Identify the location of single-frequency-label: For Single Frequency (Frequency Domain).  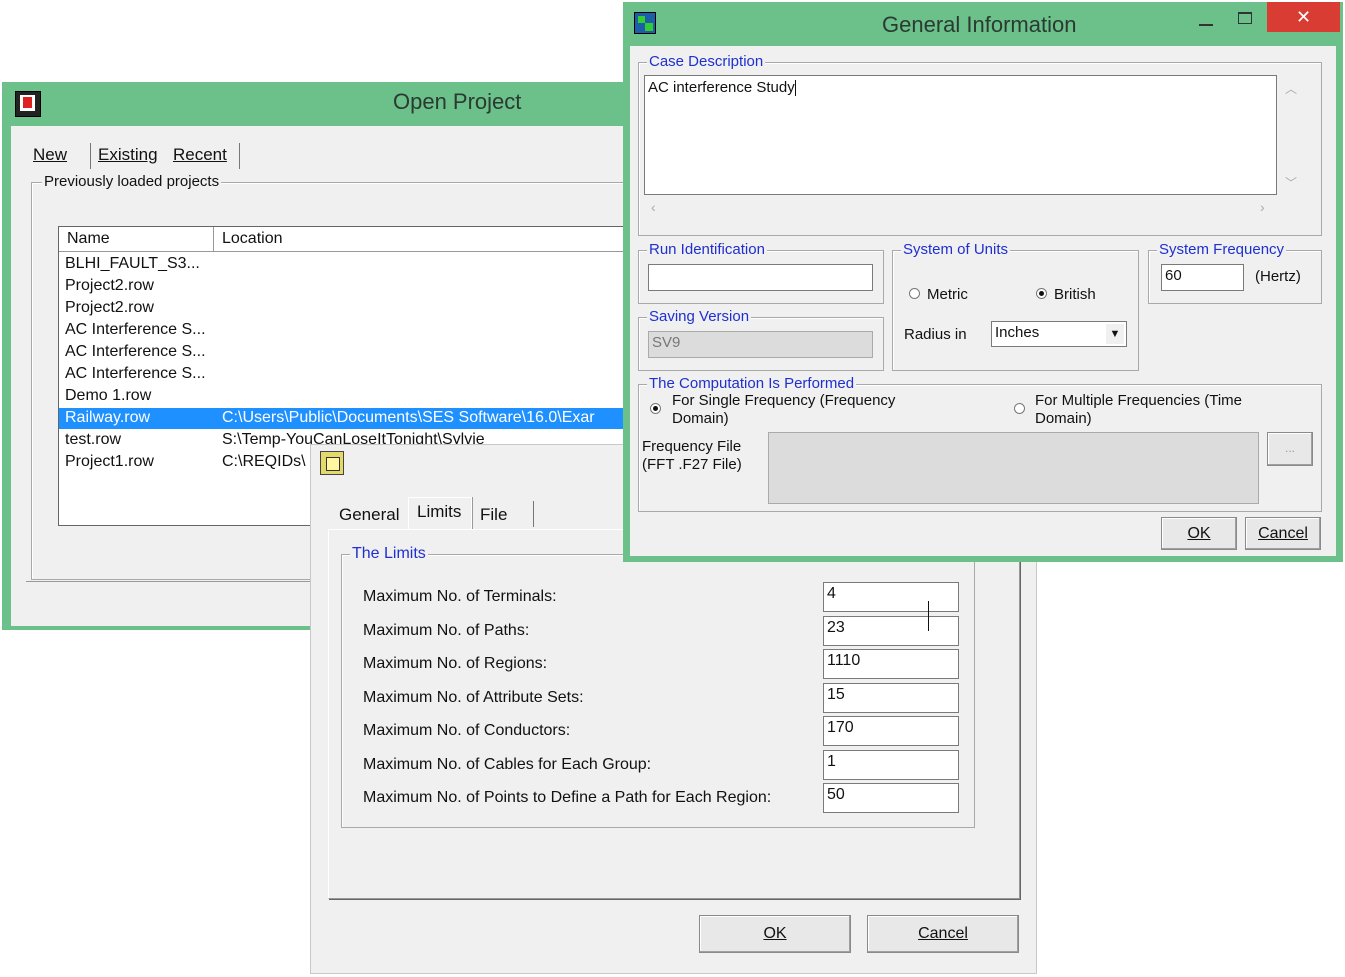
(784, 409).